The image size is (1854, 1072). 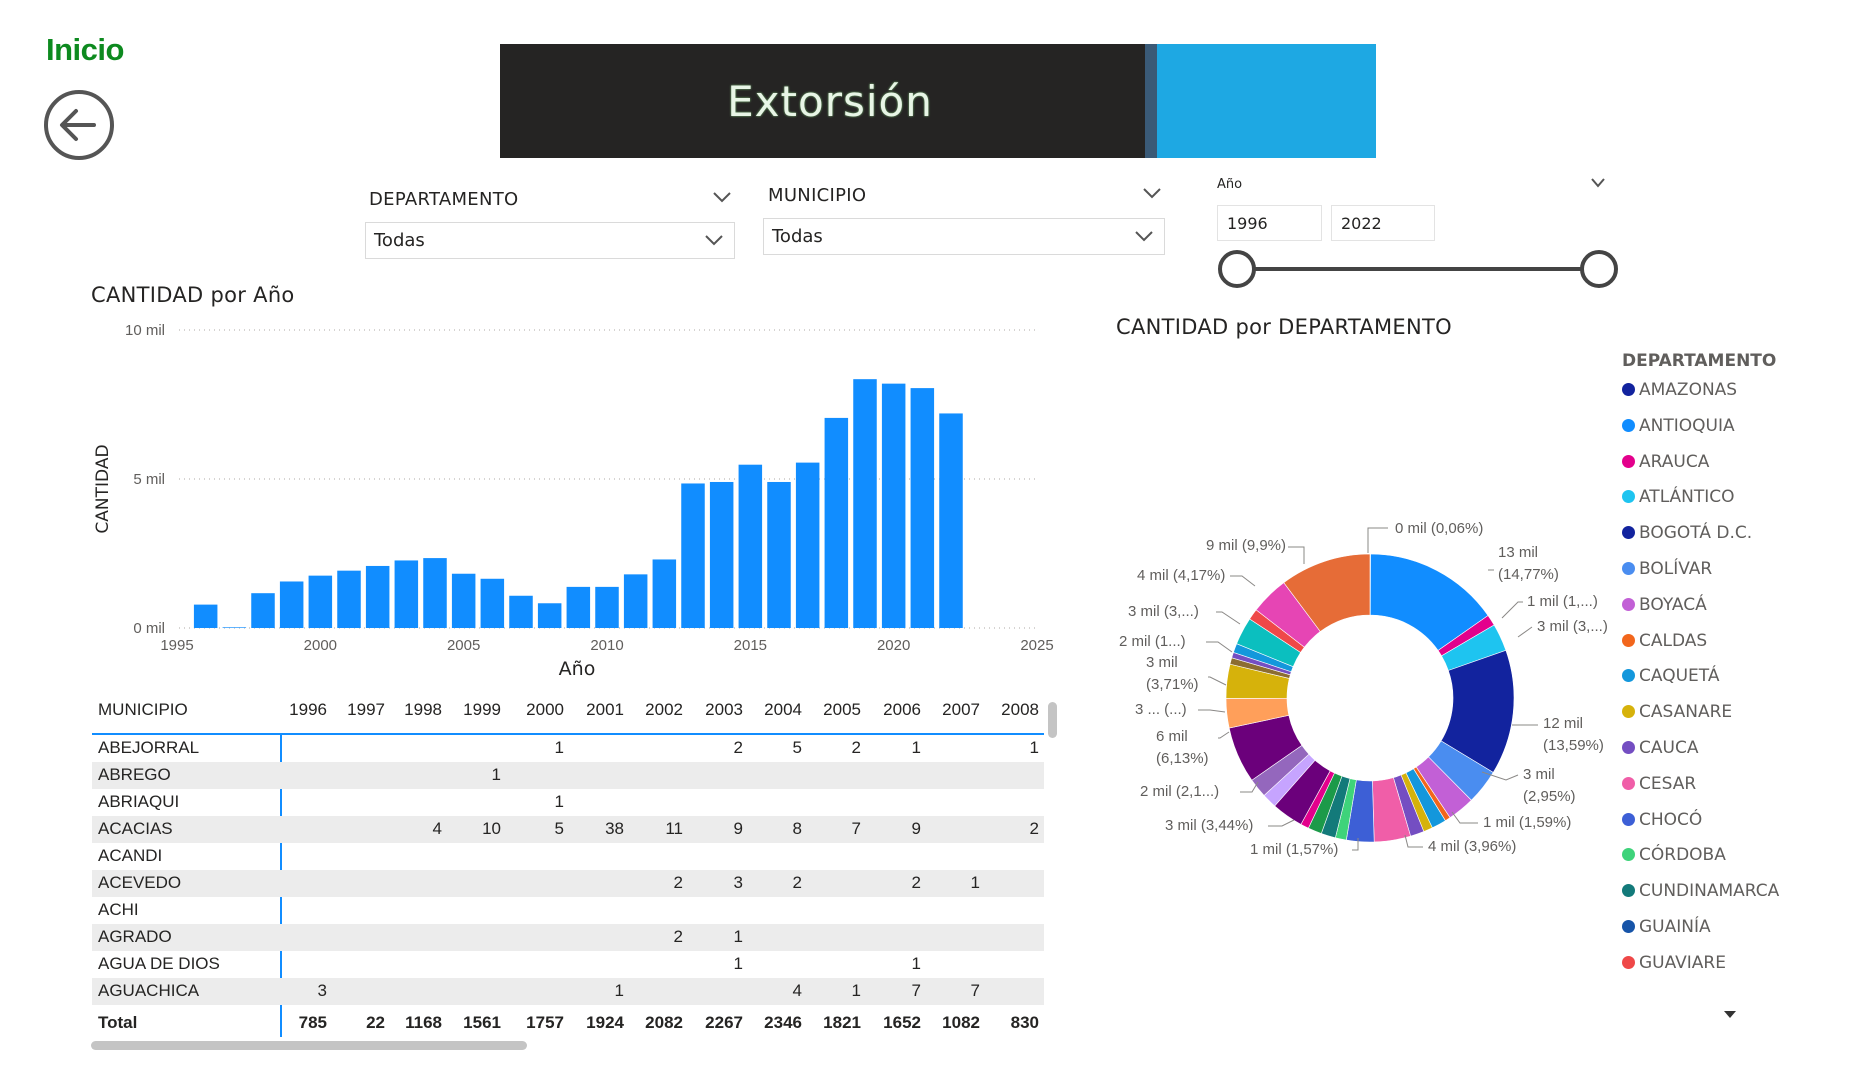 I want to click on bar-2007, so click(x=521, y=611).